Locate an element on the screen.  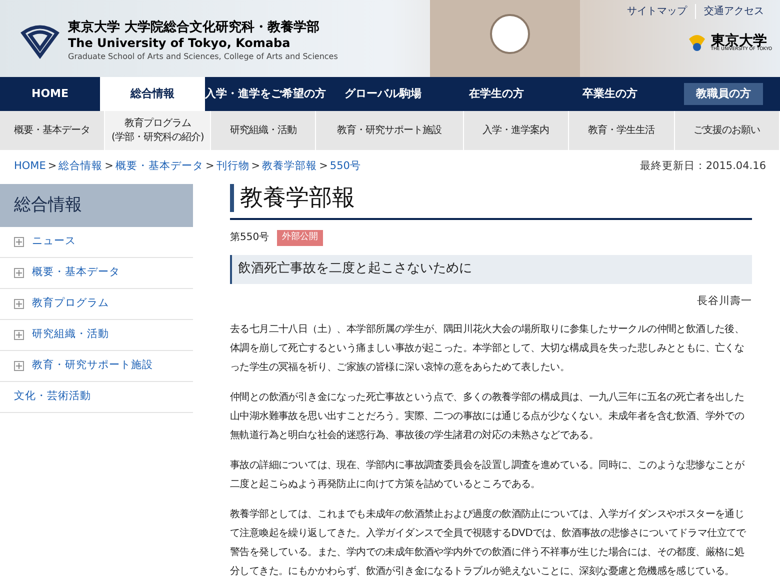
main-nav-tab: 総合情報 is located at coordinates (152, 94).